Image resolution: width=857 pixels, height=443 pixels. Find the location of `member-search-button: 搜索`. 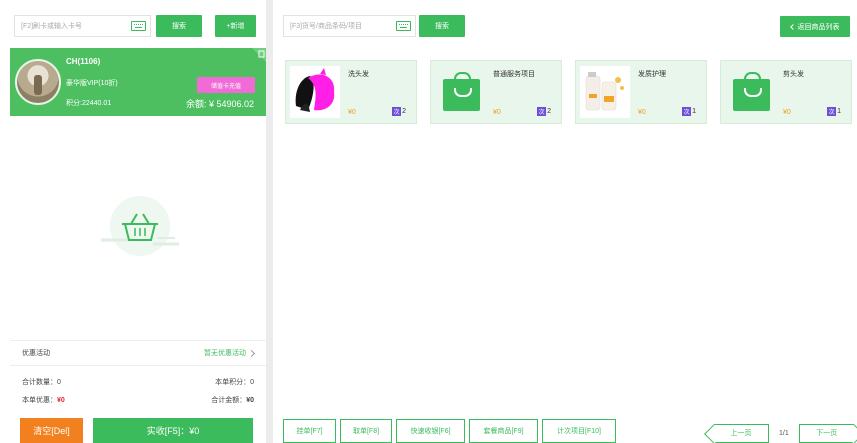

member-search-button: 搜索 is located at coordinates (179, 26).